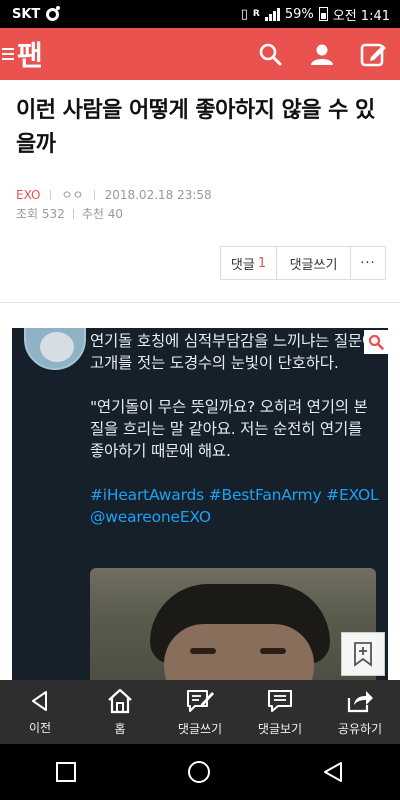 The width and height of the screenshot is (400, 800). Describe the element at coordinates (102, 214) in the screenshot. I see `recommend-count: 추천 40` at that location.